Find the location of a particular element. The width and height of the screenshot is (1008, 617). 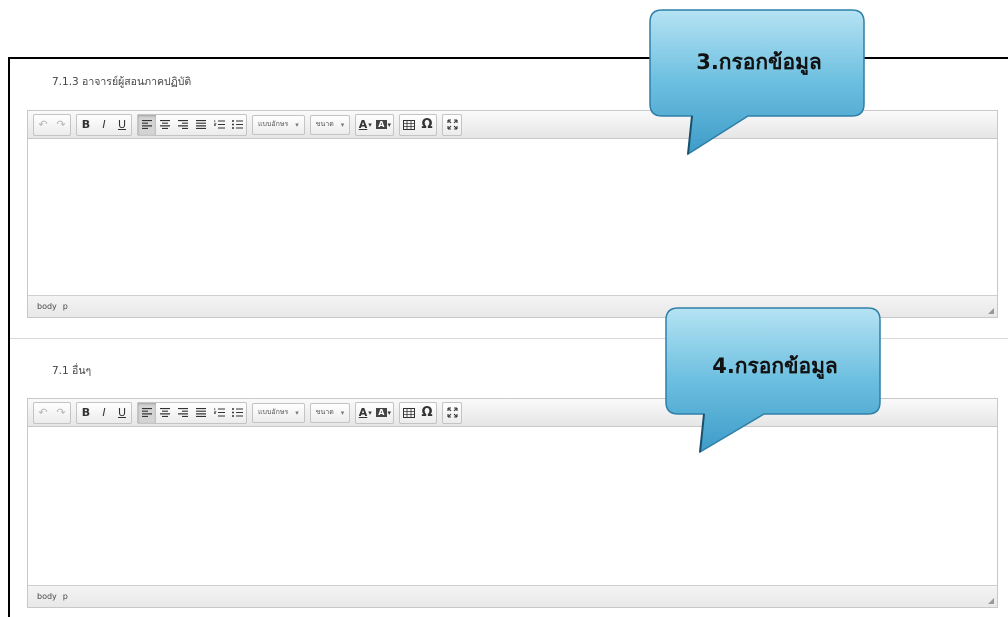

frame-left-border is located at coordinates (9, 337).